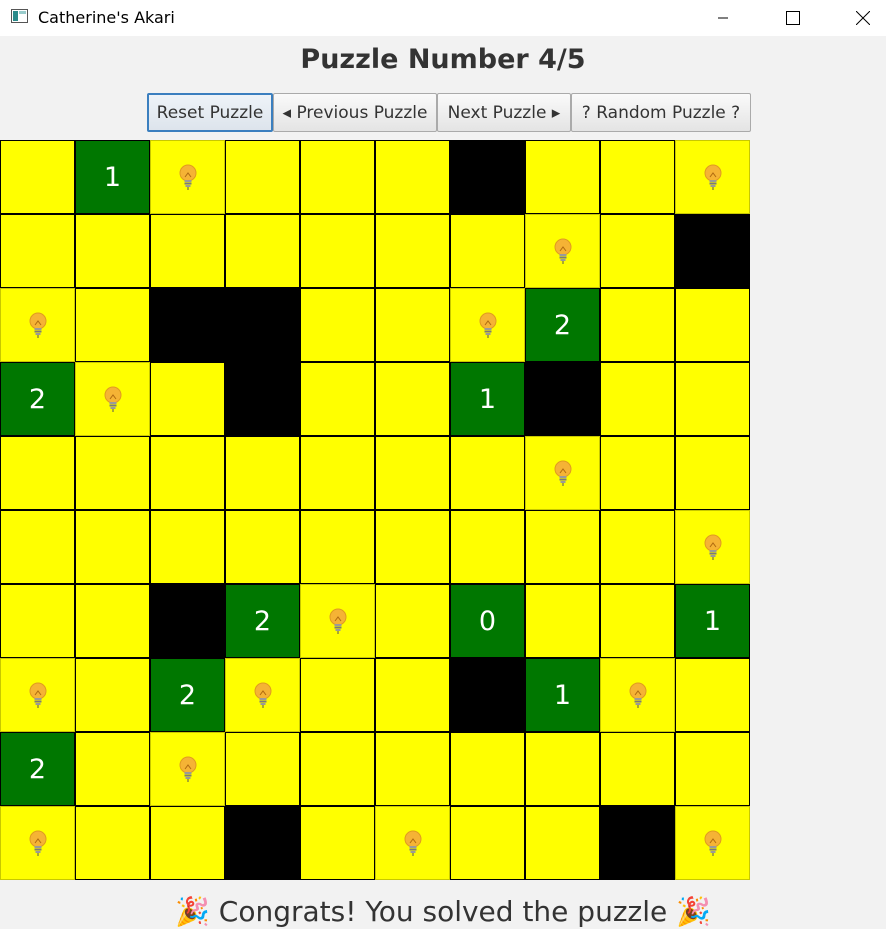 This screenshot has height=929, width=886. What do you see at coordinates (355, 112) in the screenshot?
I see `previous-puzzle-button: ◂ Previous Puzzle` at bounding box center [355, 112].